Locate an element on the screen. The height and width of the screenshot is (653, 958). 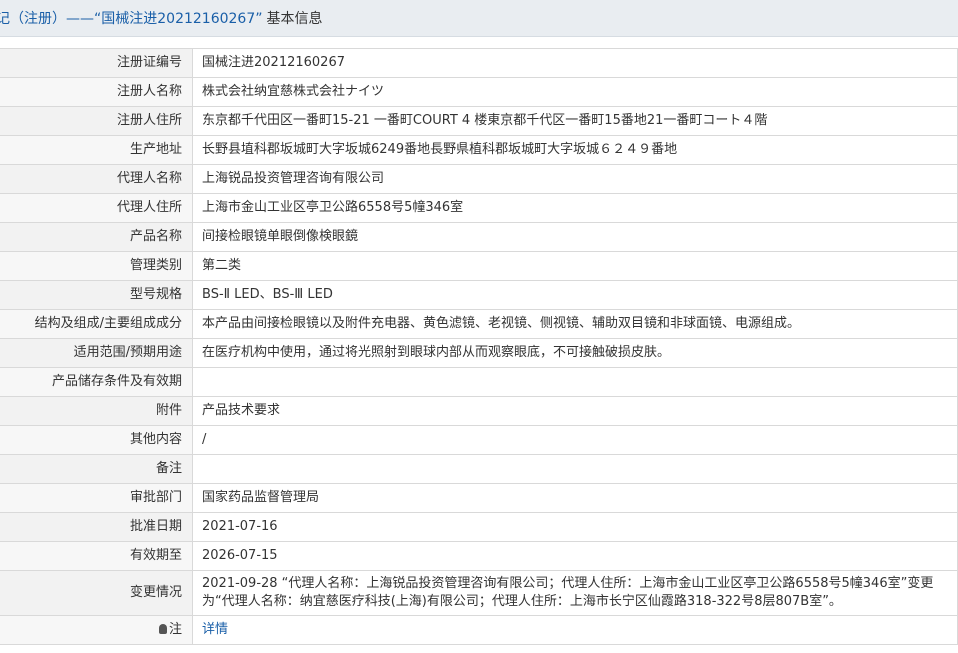
field-label: 产品名称 is located at coordinates (96, 237).